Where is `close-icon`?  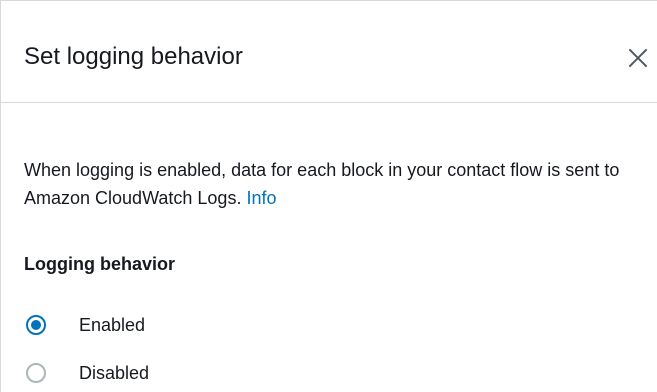
close-icon is located at coordinates (638, 58).